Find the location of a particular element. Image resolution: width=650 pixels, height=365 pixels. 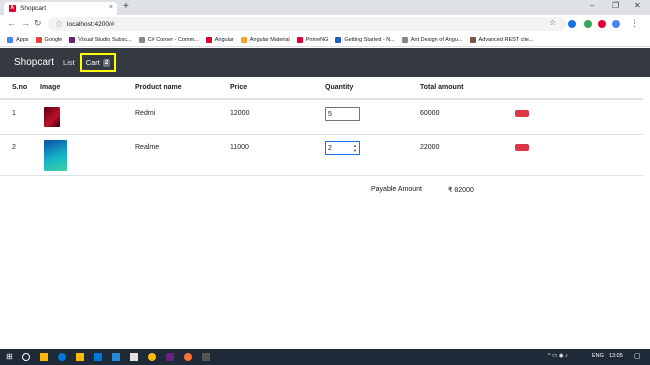

firefox-icon is located at coordinates (188, 357).